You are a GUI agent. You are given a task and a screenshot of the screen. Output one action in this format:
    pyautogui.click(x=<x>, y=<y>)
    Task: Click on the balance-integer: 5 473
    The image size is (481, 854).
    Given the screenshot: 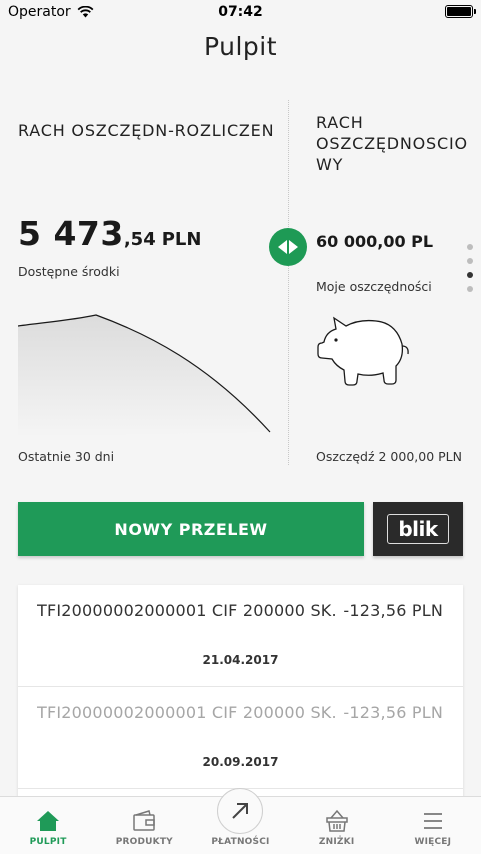 What is the action you would take?
    pyautogui.click(x=71, y=233)
    